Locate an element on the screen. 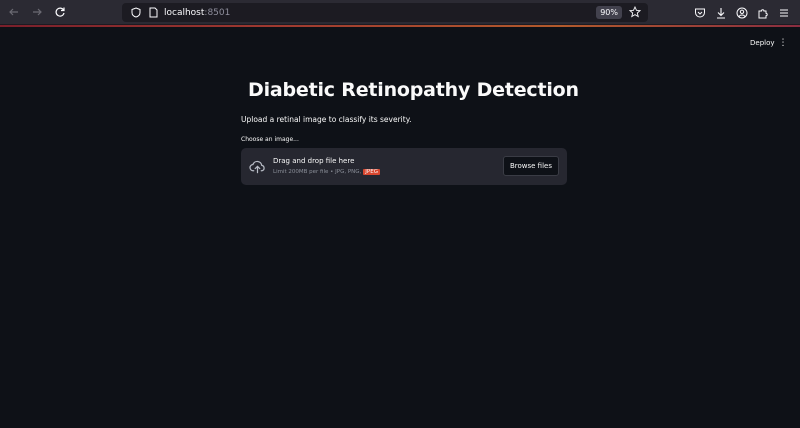  browser-toolbar: localhost:8501 90% is located at coordinates (400, 12).